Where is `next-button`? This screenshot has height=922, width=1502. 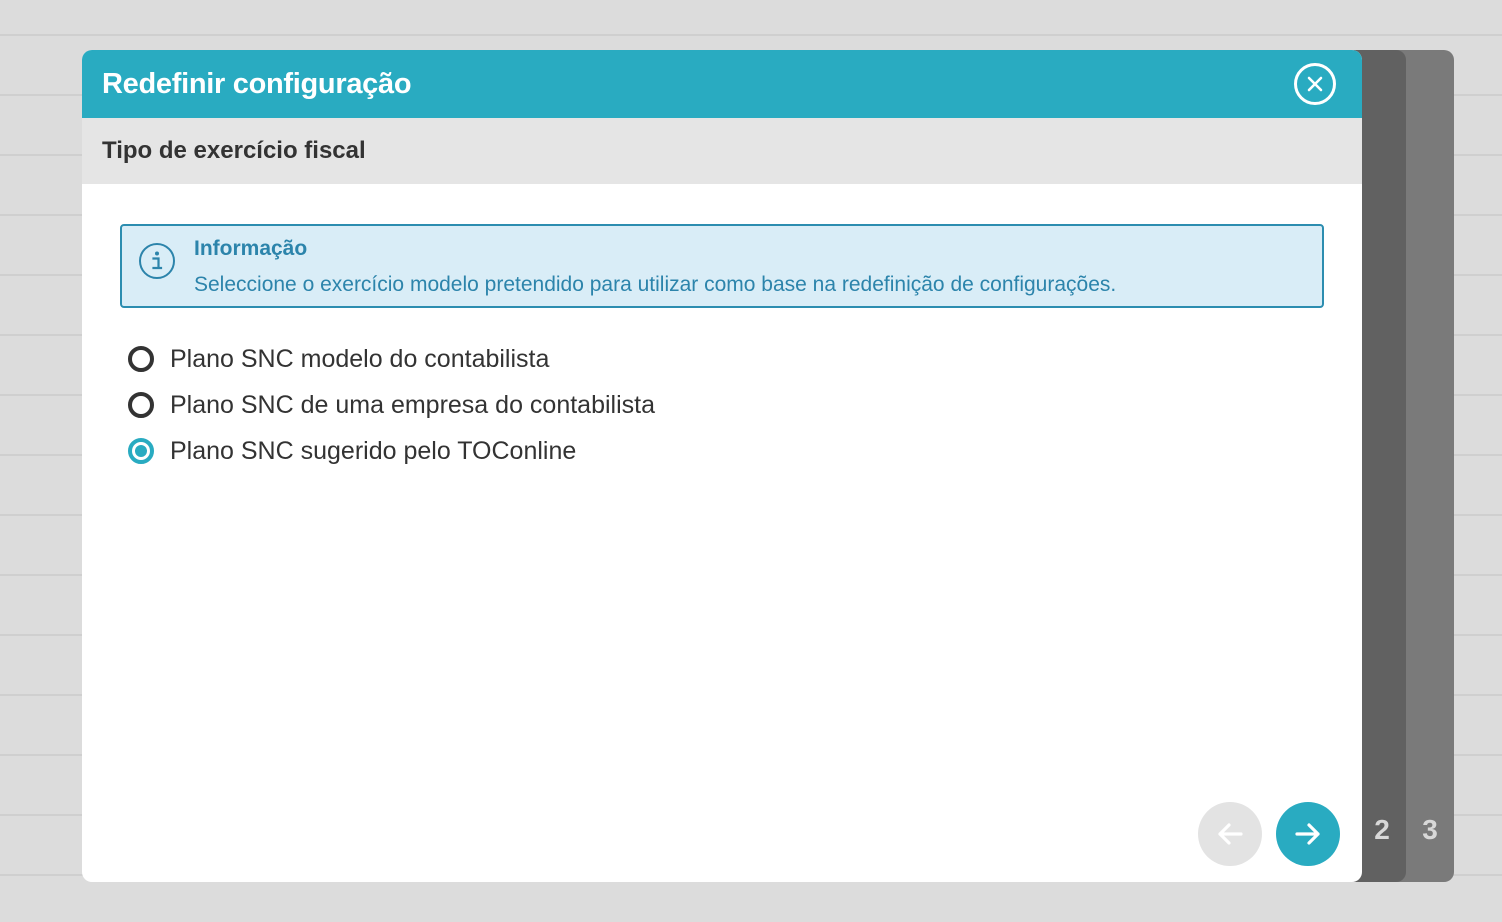
next-button is located at coordinates (1308, 834).